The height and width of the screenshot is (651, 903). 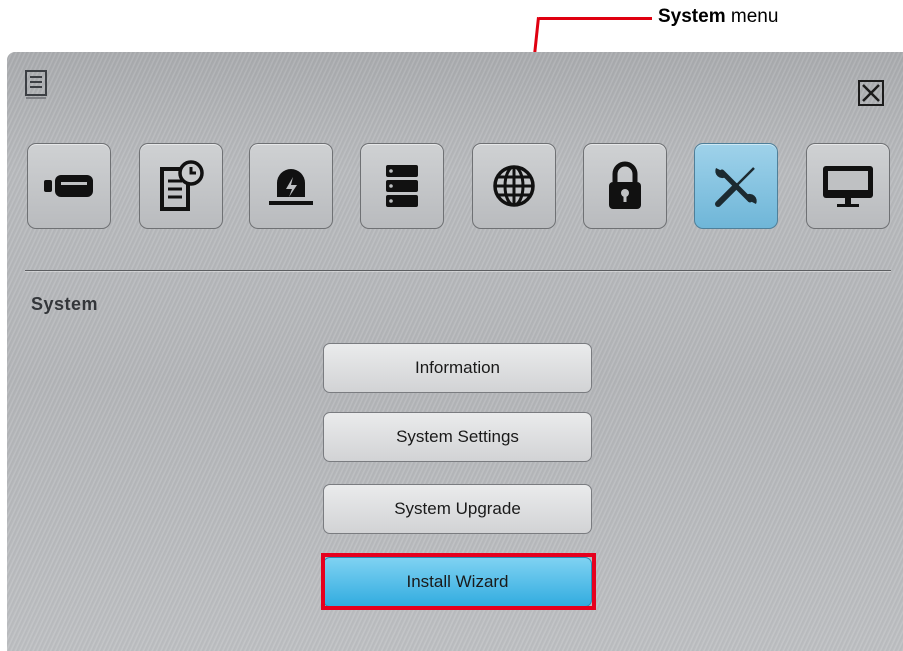 I want to click on tab-camera, so click(x=69, y=186).